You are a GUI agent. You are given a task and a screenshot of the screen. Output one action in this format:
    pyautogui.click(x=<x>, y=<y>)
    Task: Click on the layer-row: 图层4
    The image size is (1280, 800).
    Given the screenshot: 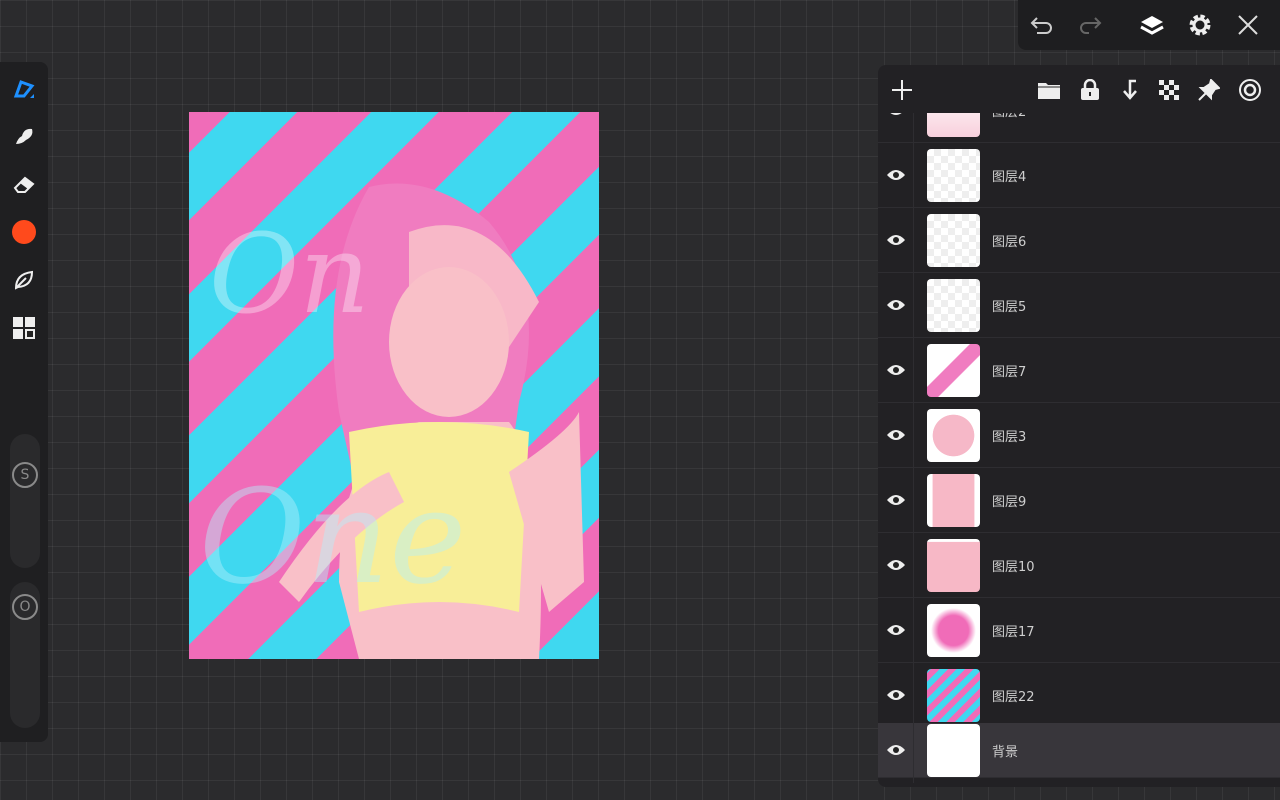 What is the action you would take?
    pyautogui.click(x=1079, y=175)
    